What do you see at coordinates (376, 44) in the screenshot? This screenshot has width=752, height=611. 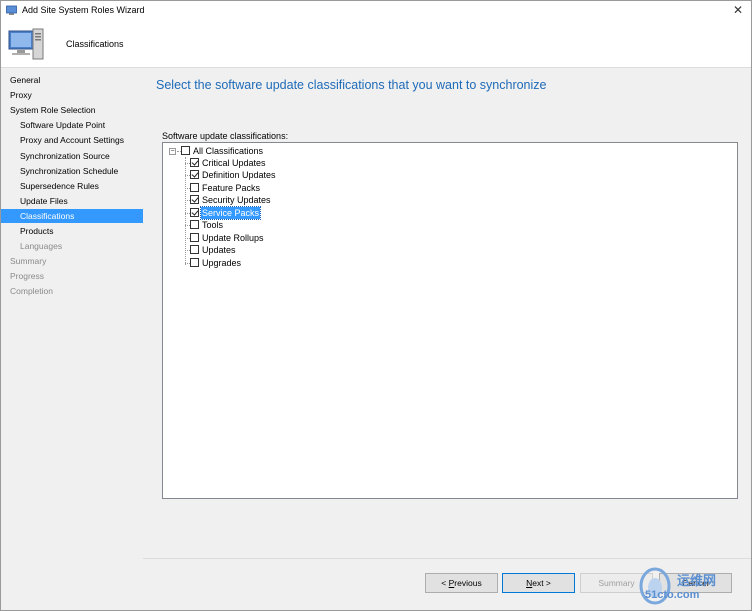 I see `wizard-header: Classifications` at bounding box center [376, 44].